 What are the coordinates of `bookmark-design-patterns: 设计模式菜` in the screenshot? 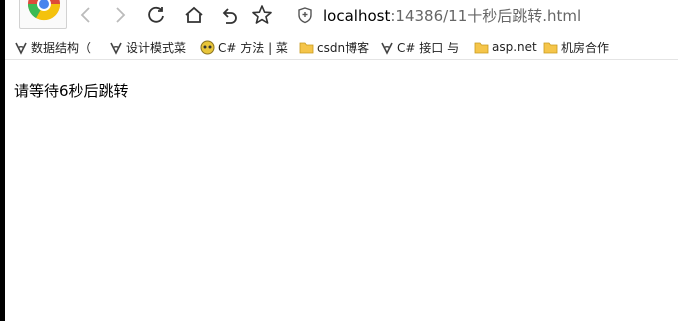 It's located at (147, 47).